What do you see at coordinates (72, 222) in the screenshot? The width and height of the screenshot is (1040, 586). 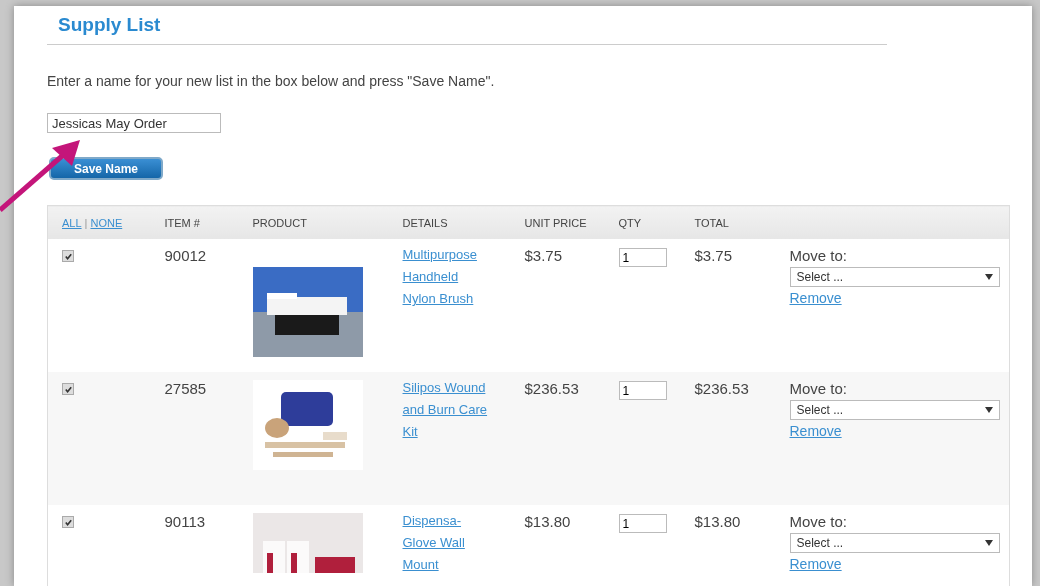 I see `select-all-link: ALL` at bounding box center [72, 222].